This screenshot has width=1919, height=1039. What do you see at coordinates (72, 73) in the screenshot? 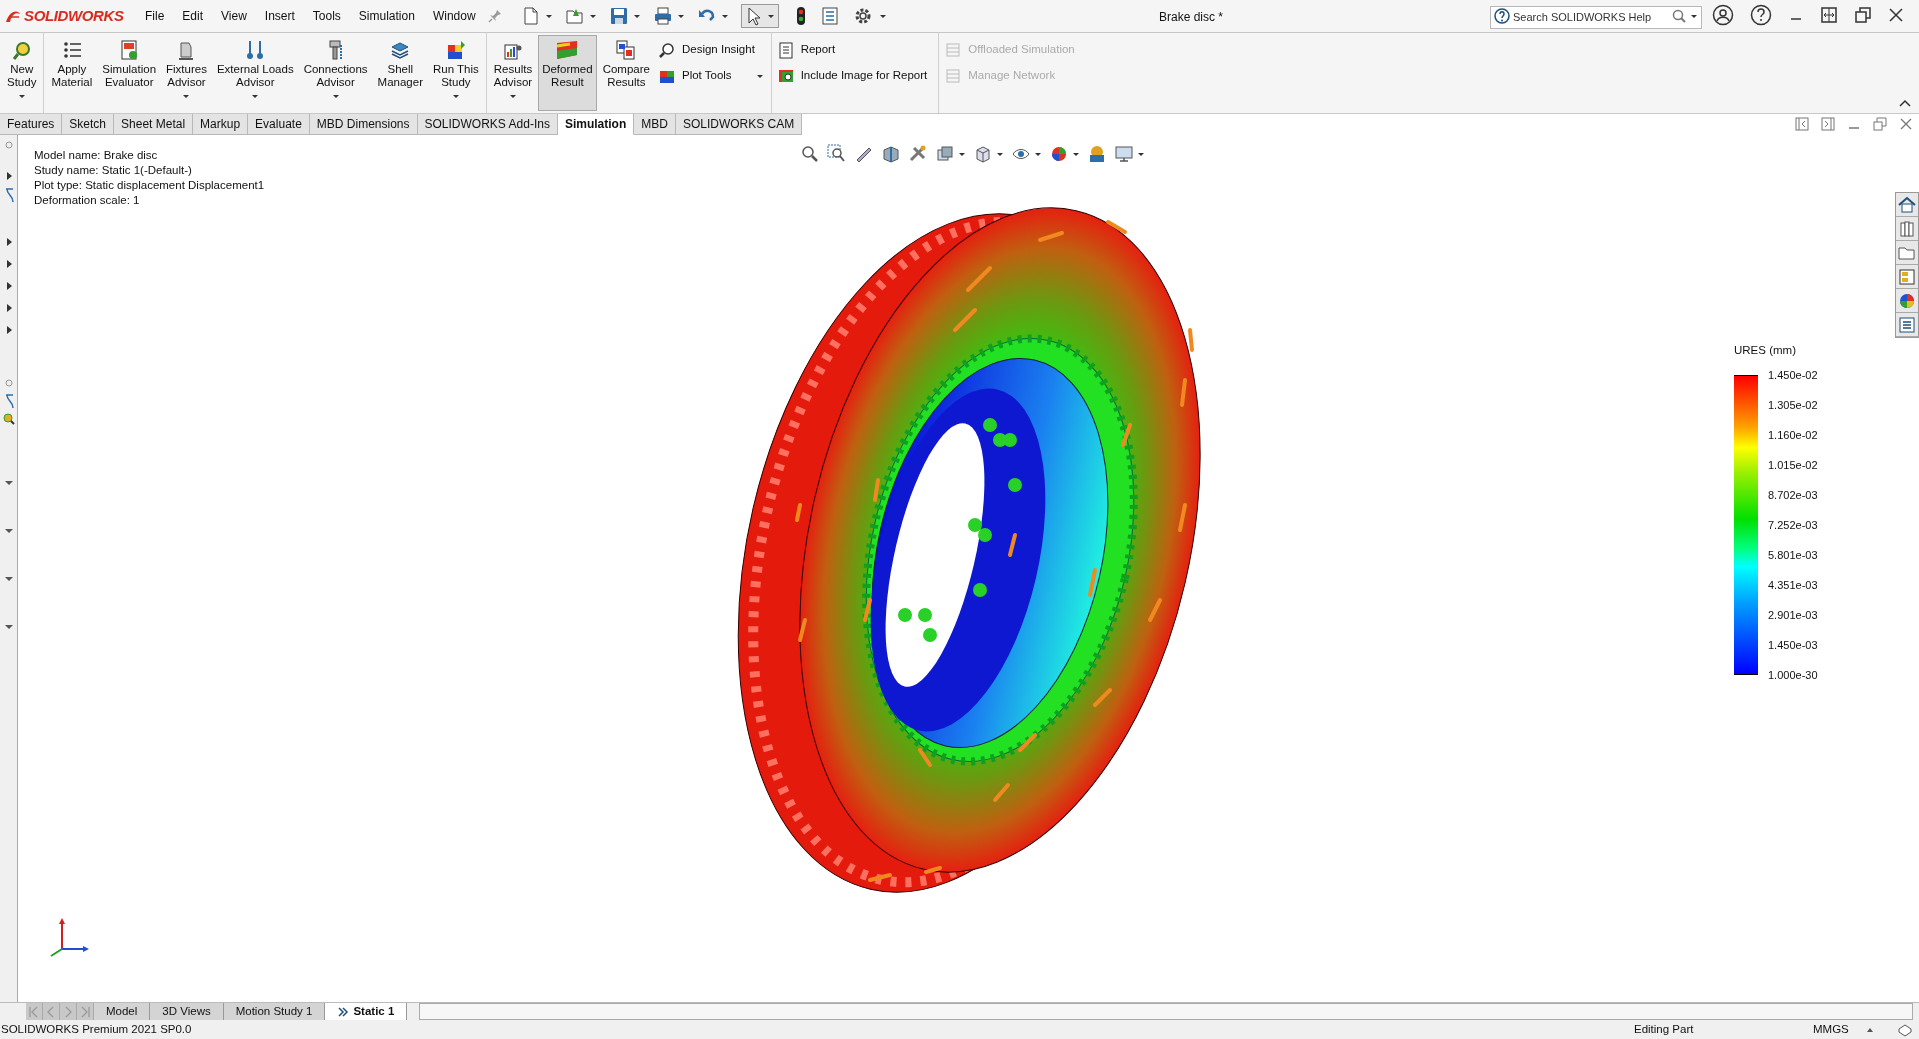
I see `ribbon-button: Apply Material` at bounding box center [72, 73].